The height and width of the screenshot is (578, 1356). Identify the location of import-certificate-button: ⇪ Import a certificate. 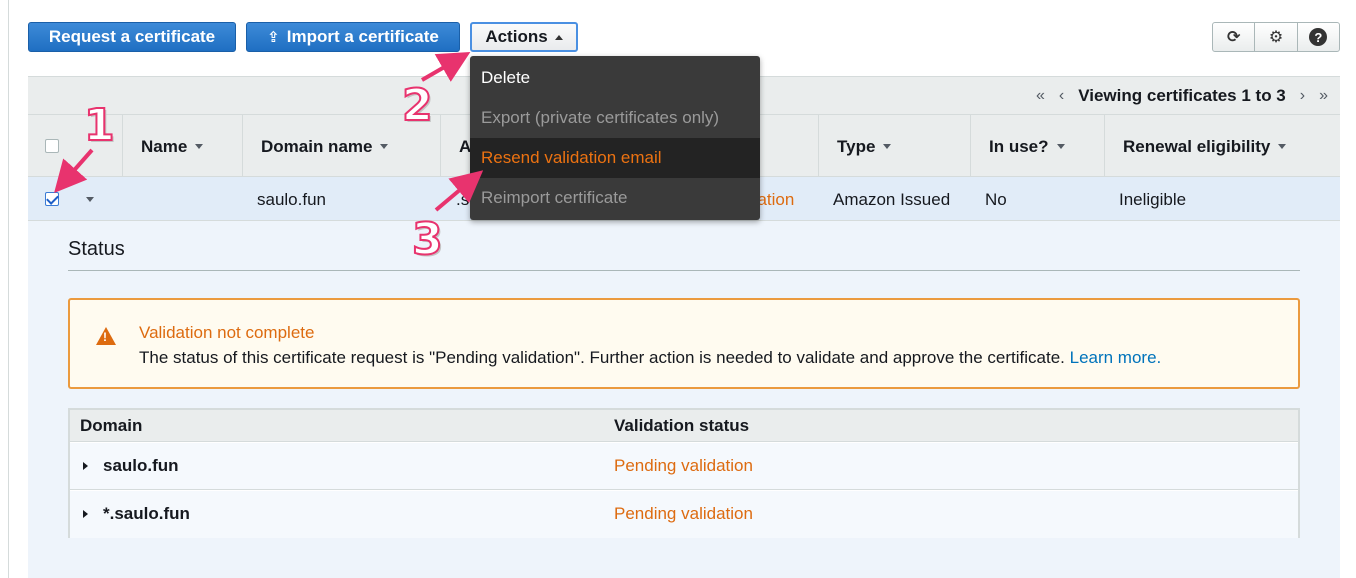
(353, 37).